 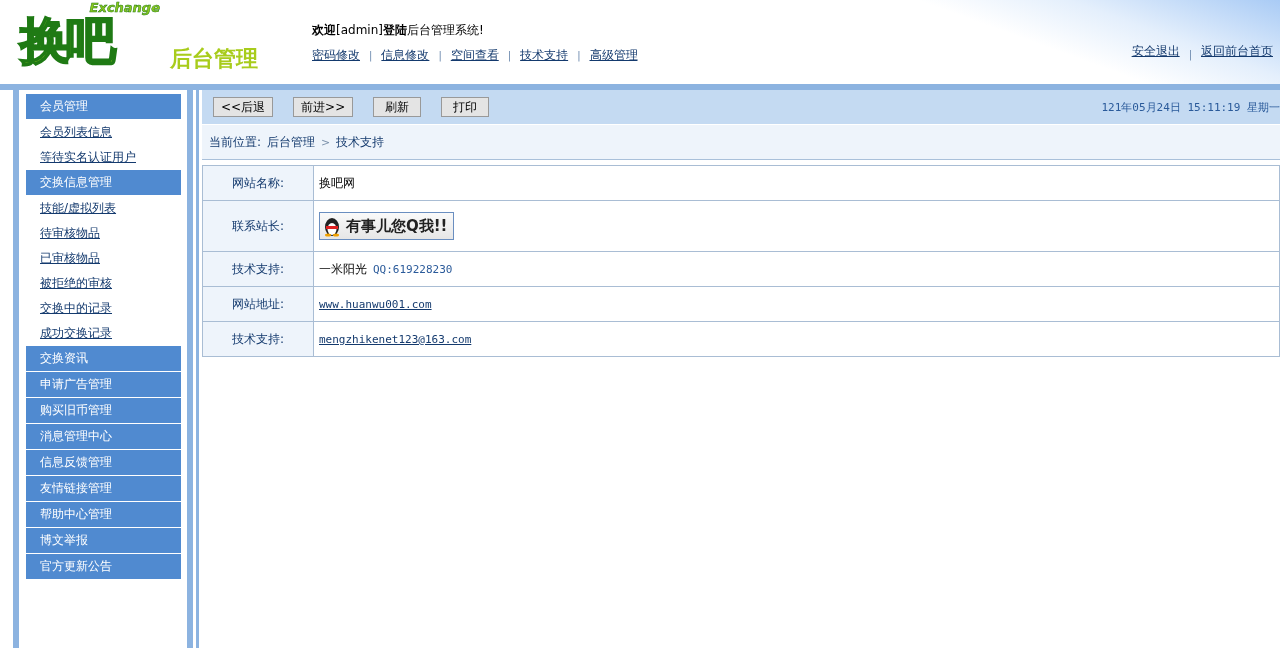 I want to click on sidebar-link: 已审核物品, so click(x=103, y=258).